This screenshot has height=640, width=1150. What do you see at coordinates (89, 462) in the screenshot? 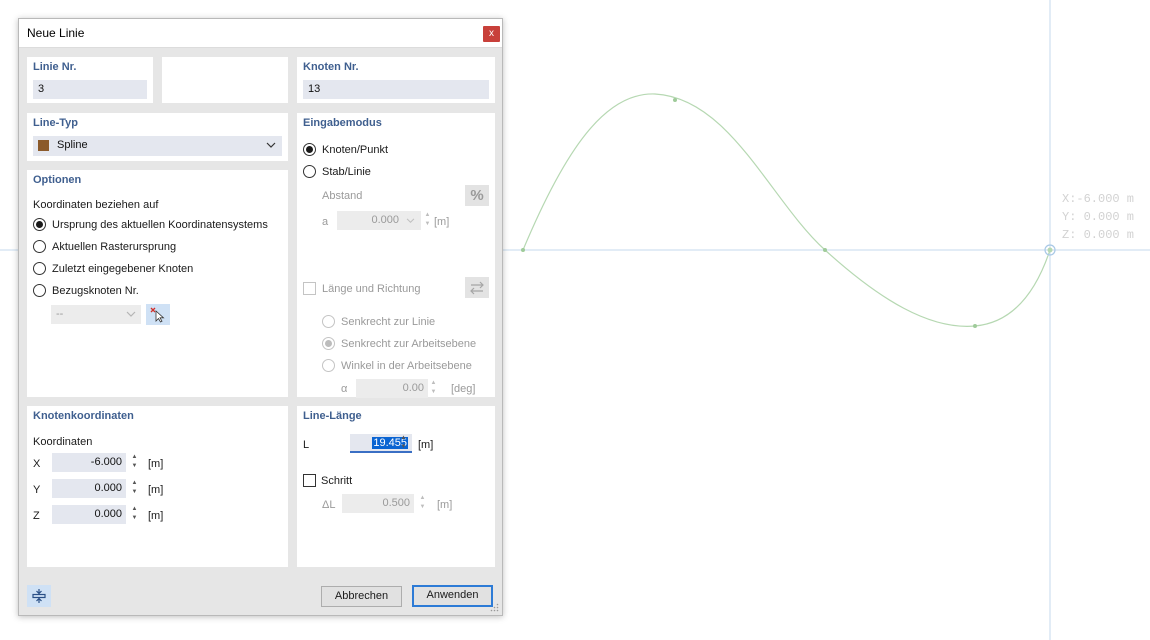
I see `x-coordinate-input: -6.000` at bounding box center [89, 462].